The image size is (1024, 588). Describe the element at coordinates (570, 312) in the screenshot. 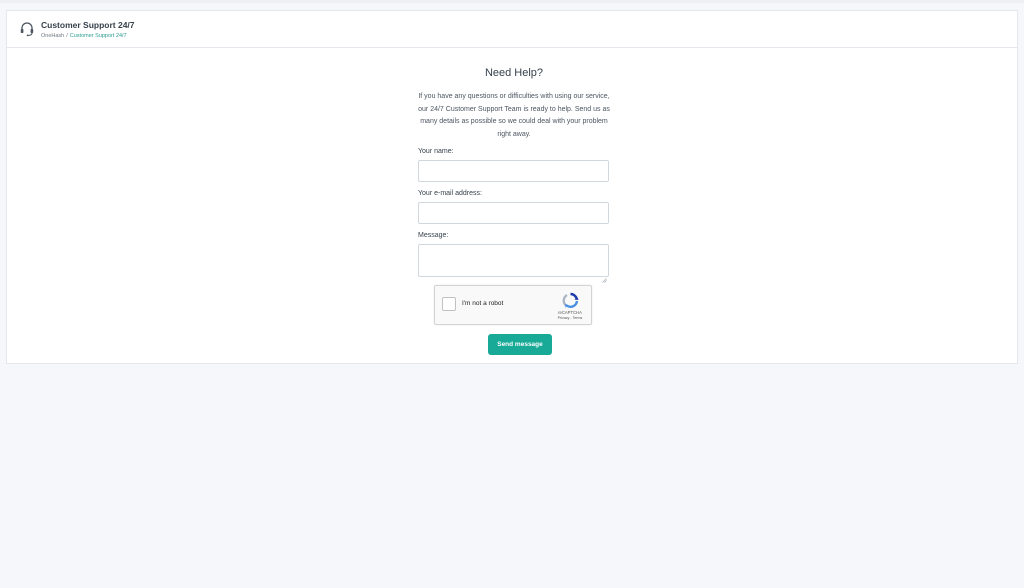

I see `recaptcha-brand: reCAPTCHA` at that location.